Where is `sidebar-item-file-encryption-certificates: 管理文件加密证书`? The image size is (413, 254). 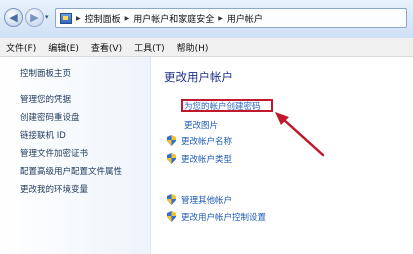 sidebar-item-file-encryption-certificates: 管理文件加密证书 is located at coordinates (54, 153).